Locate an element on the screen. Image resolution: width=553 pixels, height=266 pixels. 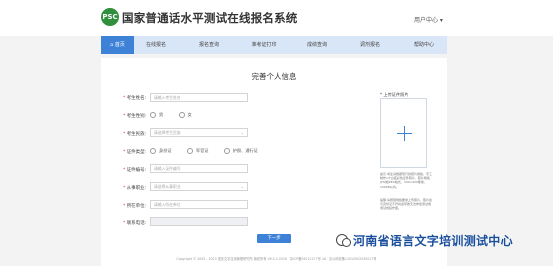
nav-adjustment-registration: 调剂报名 is located at coordinates (370, 45).